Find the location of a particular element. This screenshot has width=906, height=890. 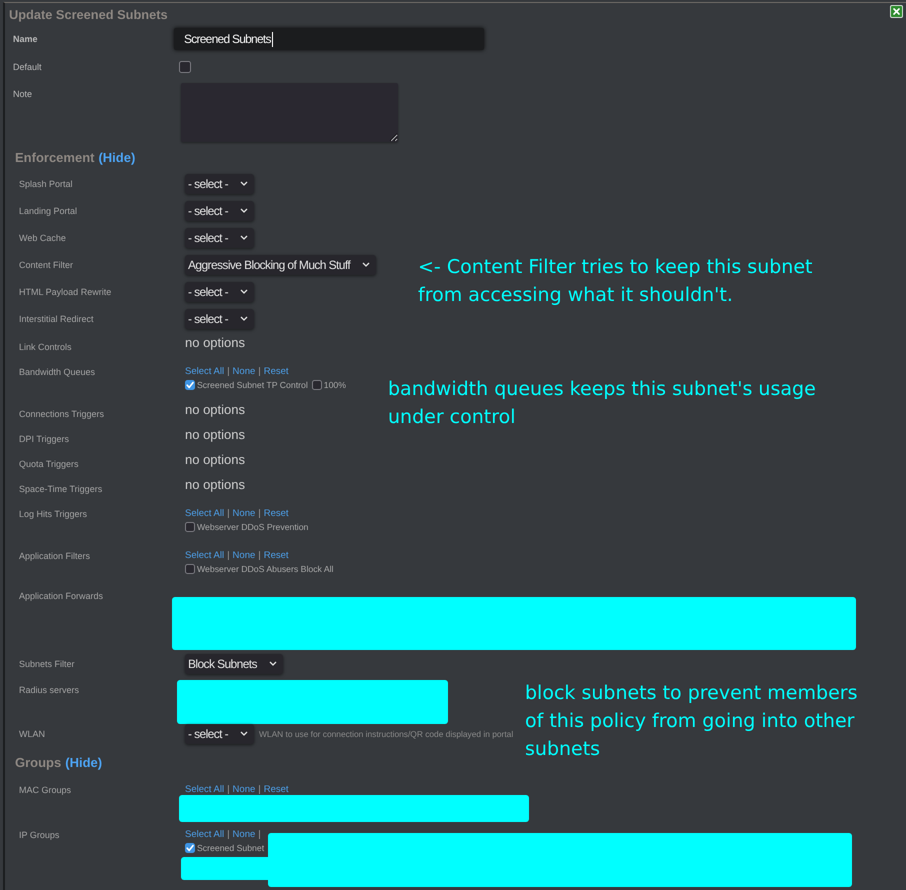

hint-text: WLAN to use for connection instructions/QR code displayed in portal is located at coordinates (386, 733).